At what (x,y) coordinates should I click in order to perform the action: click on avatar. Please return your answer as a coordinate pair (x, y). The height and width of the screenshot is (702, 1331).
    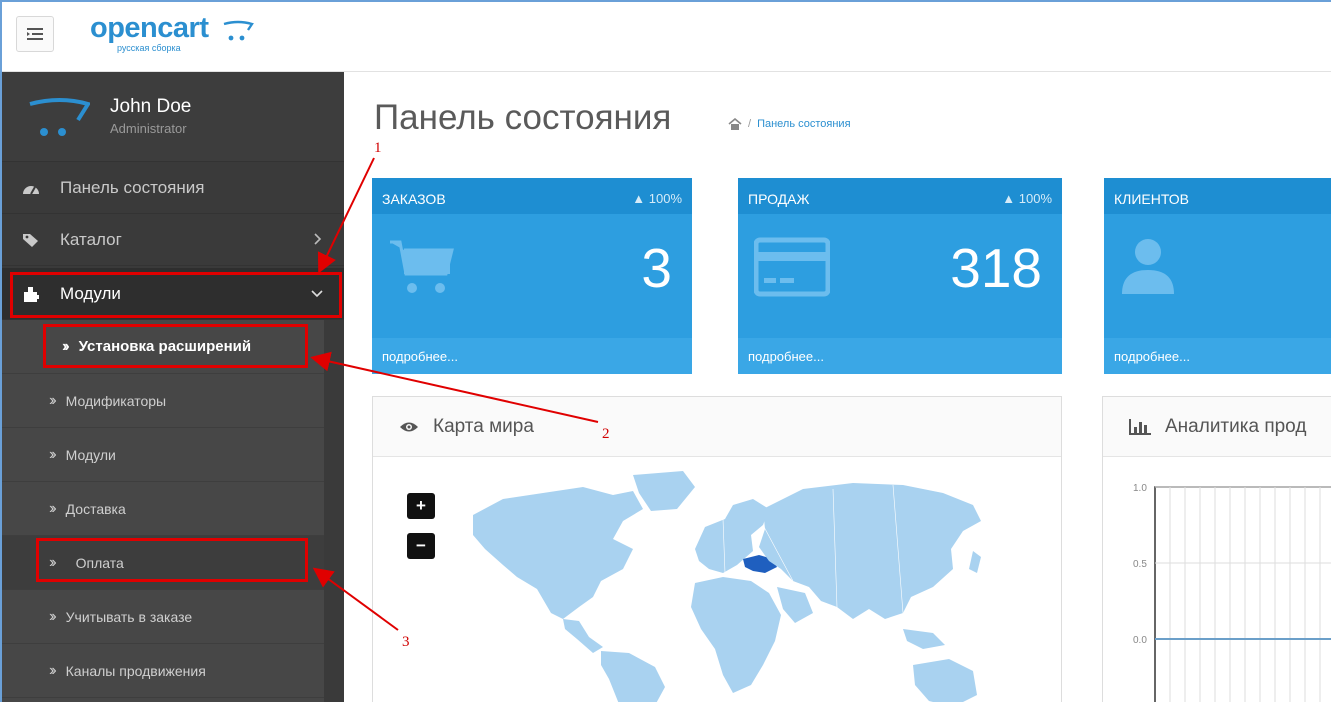
    Looking at the image, I should click on (59, 117).